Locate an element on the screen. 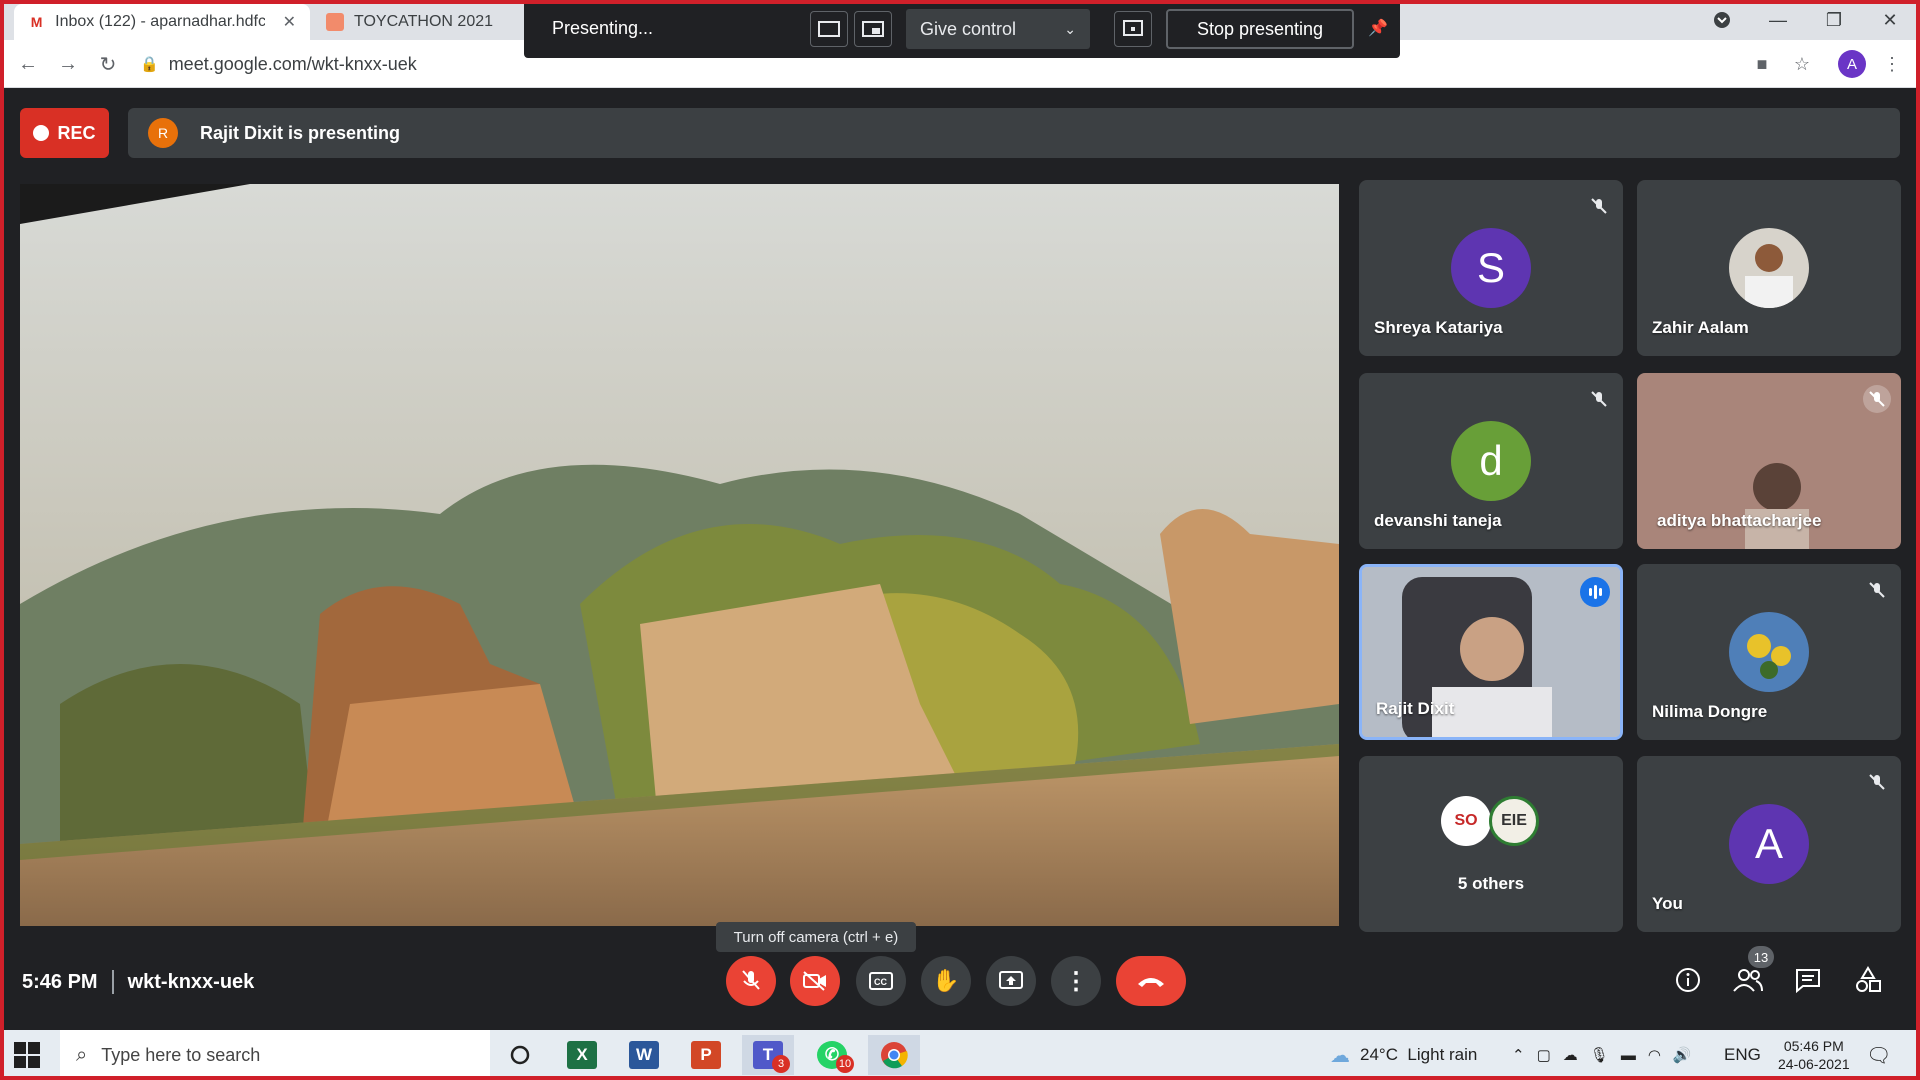 This screenshot has height=1080, width=1920. fullscreen-share-icon is located at coordinates (829, 29).